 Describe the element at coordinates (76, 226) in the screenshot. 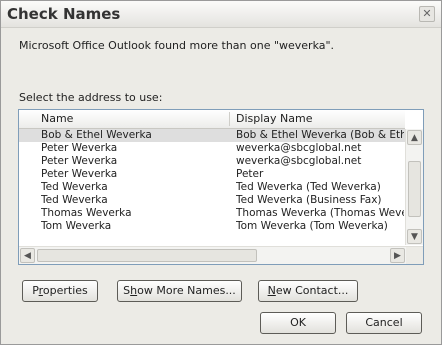

I see `row-name: Tom Weverka` at that location.